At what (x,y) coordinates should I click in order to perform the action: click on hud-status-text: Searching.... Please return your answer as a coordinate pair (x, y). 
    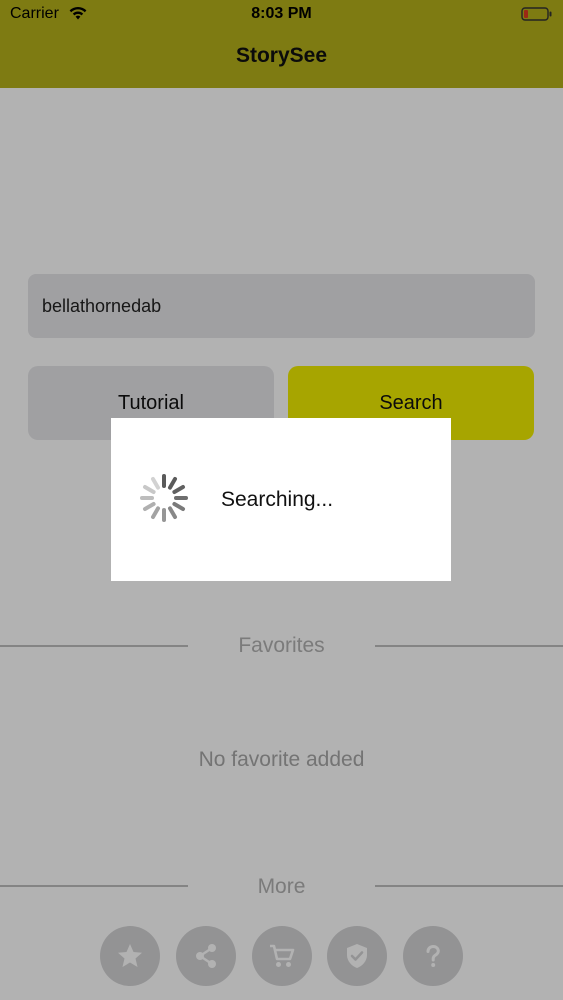
    Looking at the image, I should click on (277, 499).